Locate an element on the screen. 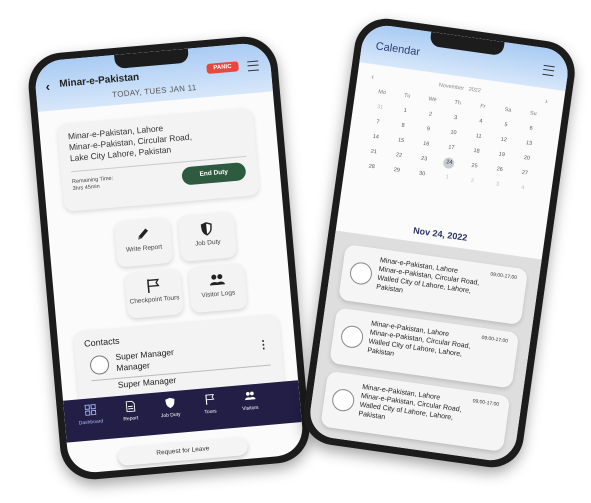 This screenshot has height=503, width=591. tile-checkpoint-tours: Checkpoint Tours is located at coordinates (154, 293).